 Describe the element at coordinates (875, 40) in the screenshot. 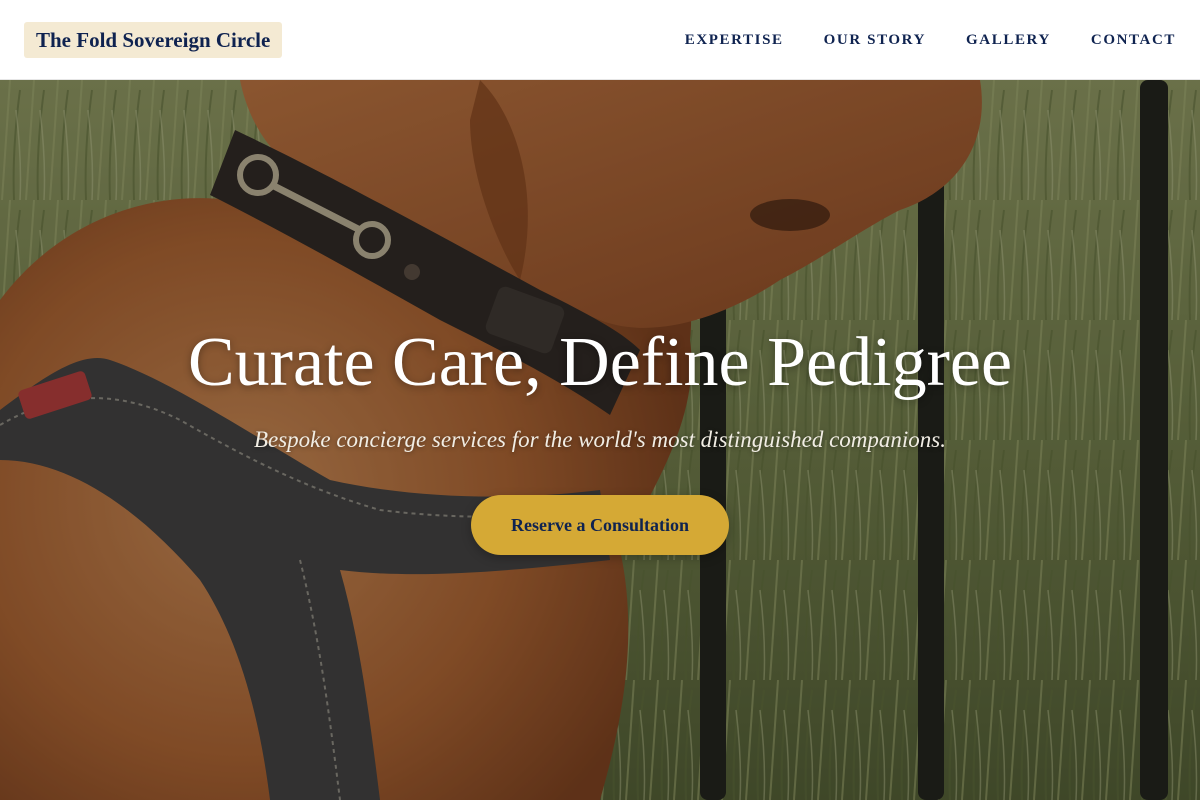

I see `nav-link-our-story: OUR STORY` at that location.